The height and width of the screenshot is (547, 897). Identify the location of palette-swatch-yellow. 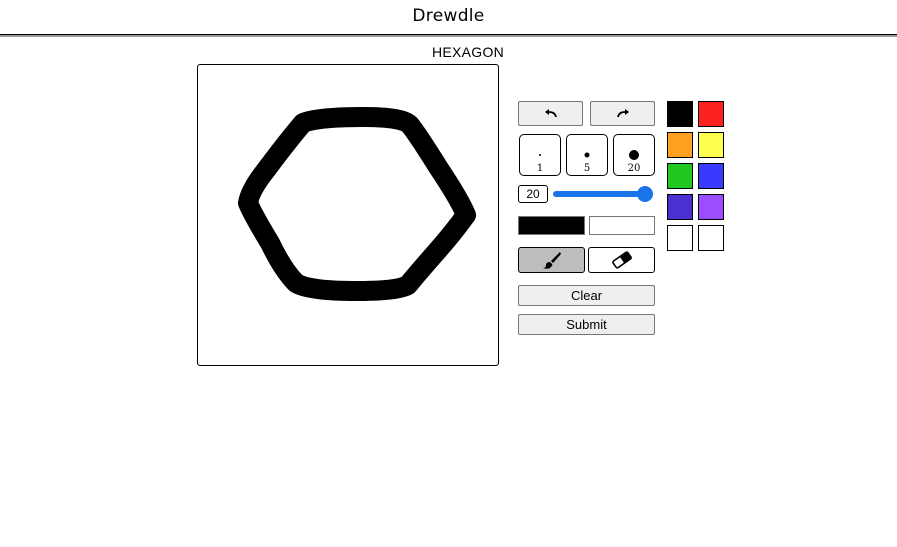
(711, 145).